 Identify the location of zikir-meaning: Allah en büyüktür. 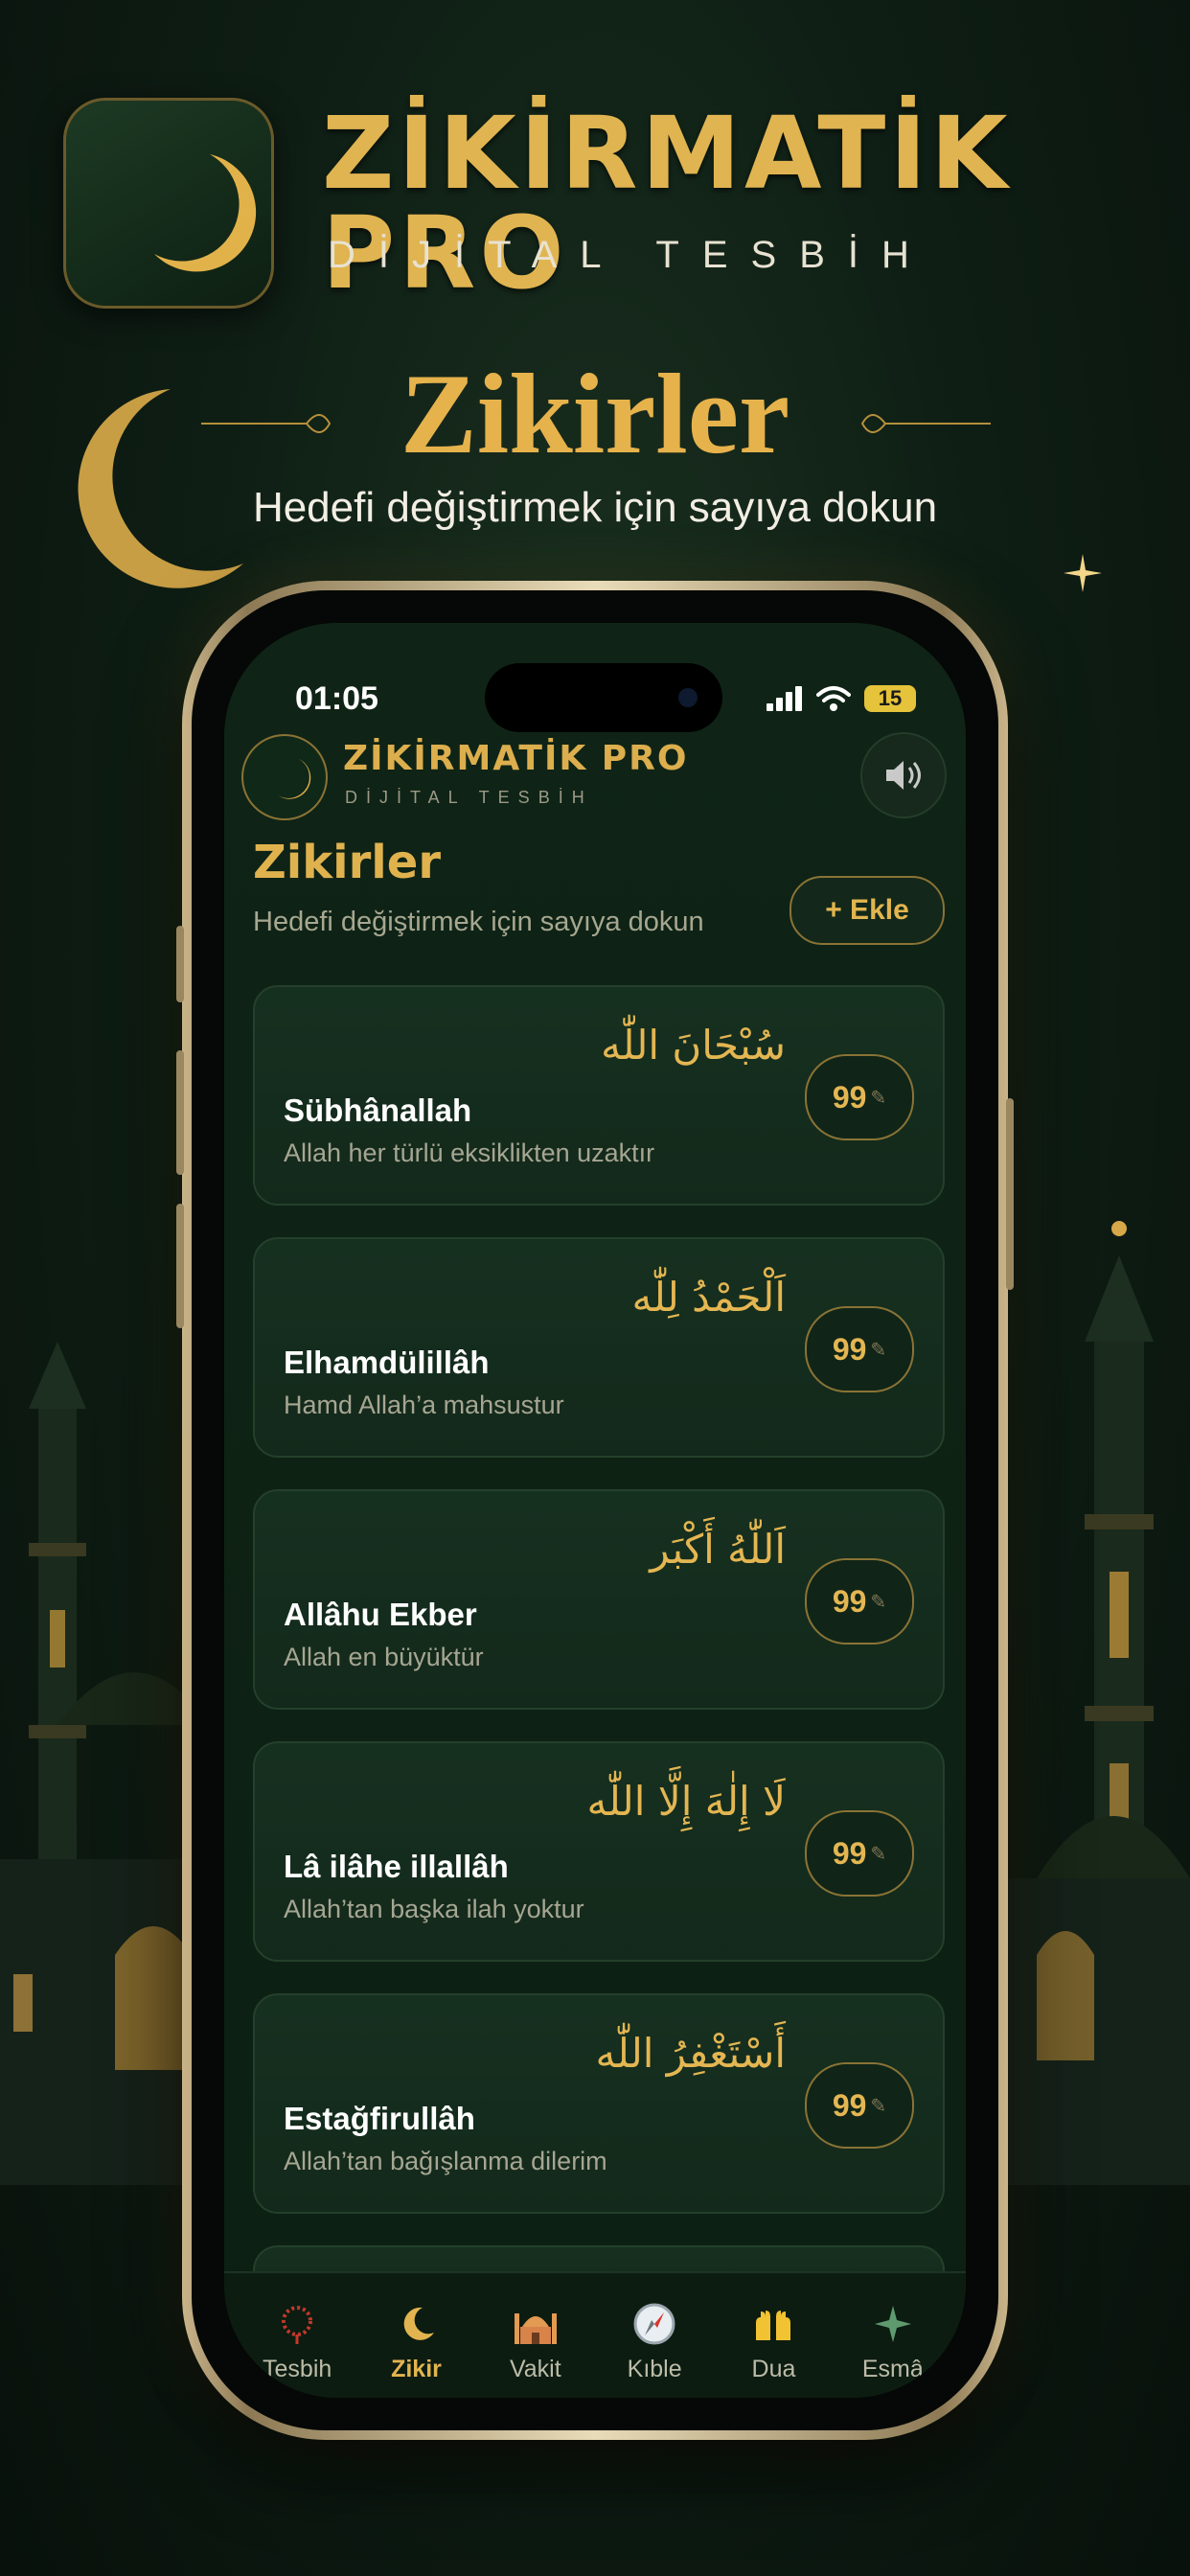
(384, 1657).